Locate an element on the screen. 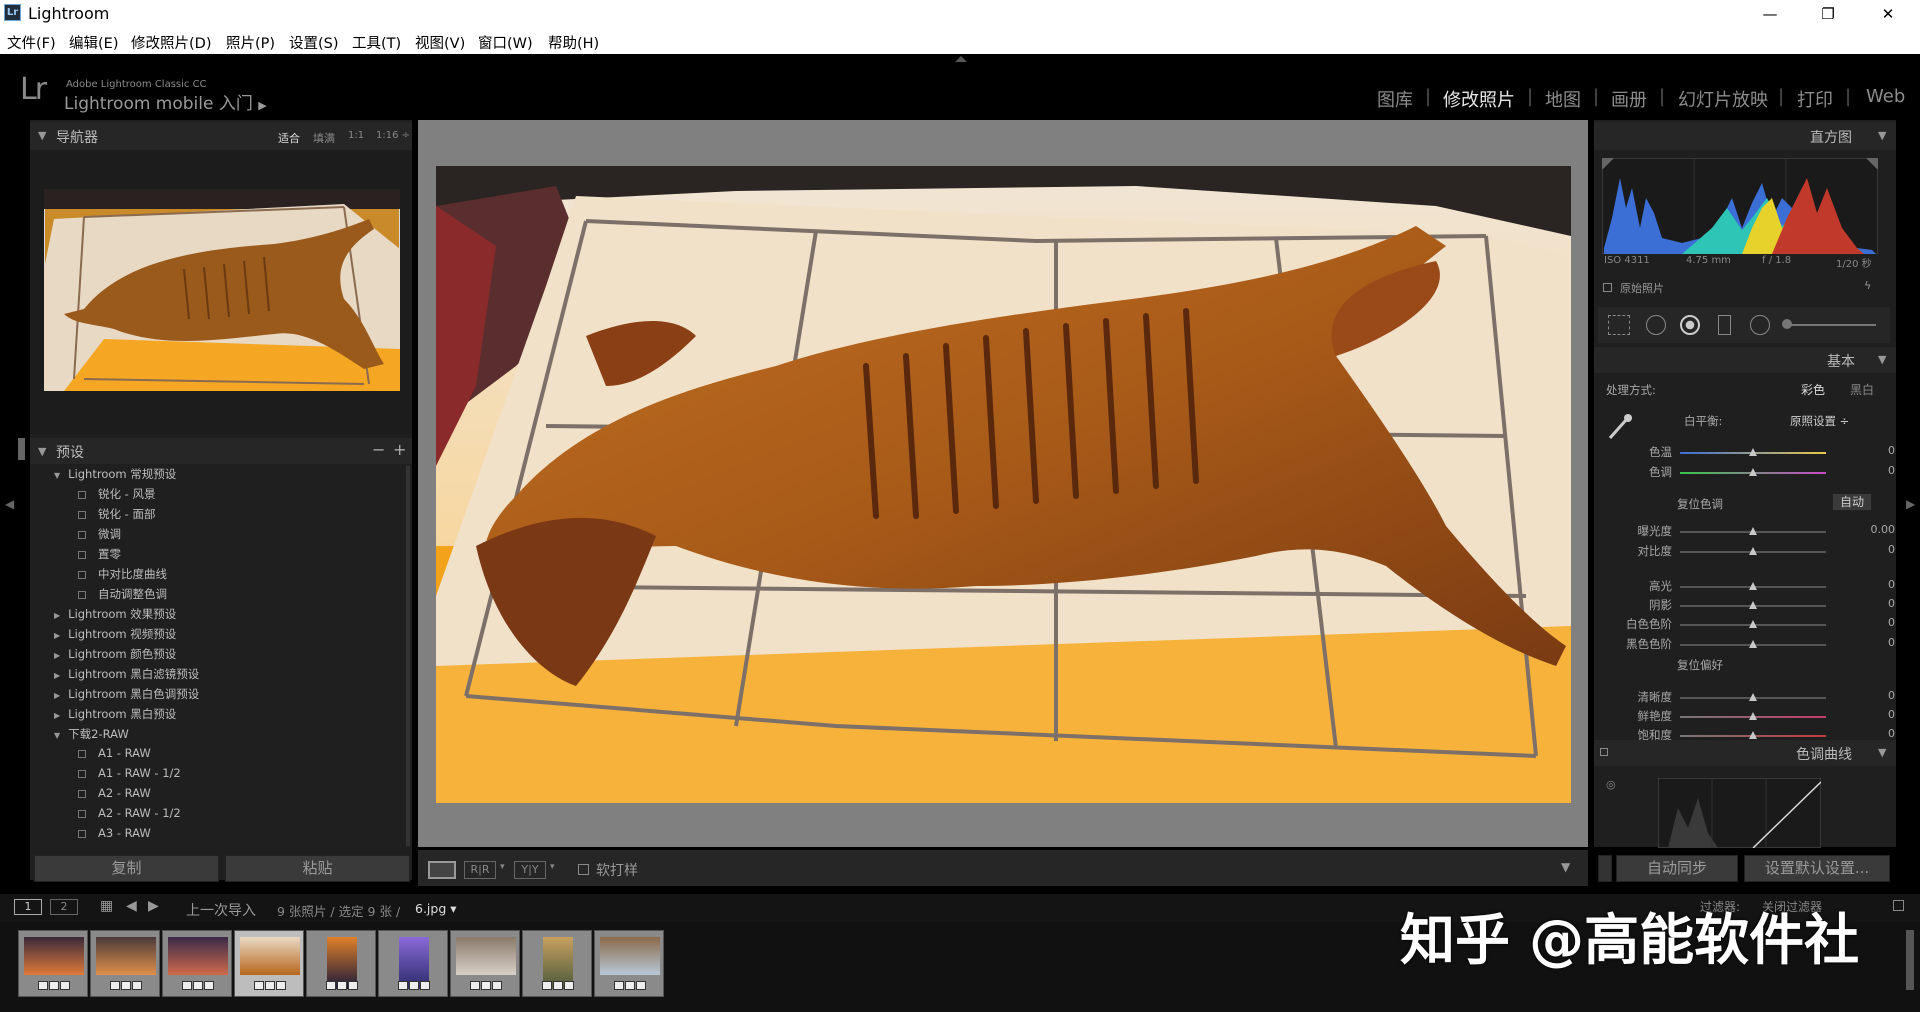 The width and height of the screenshot is (1920, 1012). preset-item: 锐化 - 风景 is located at coordinates (92, 496).